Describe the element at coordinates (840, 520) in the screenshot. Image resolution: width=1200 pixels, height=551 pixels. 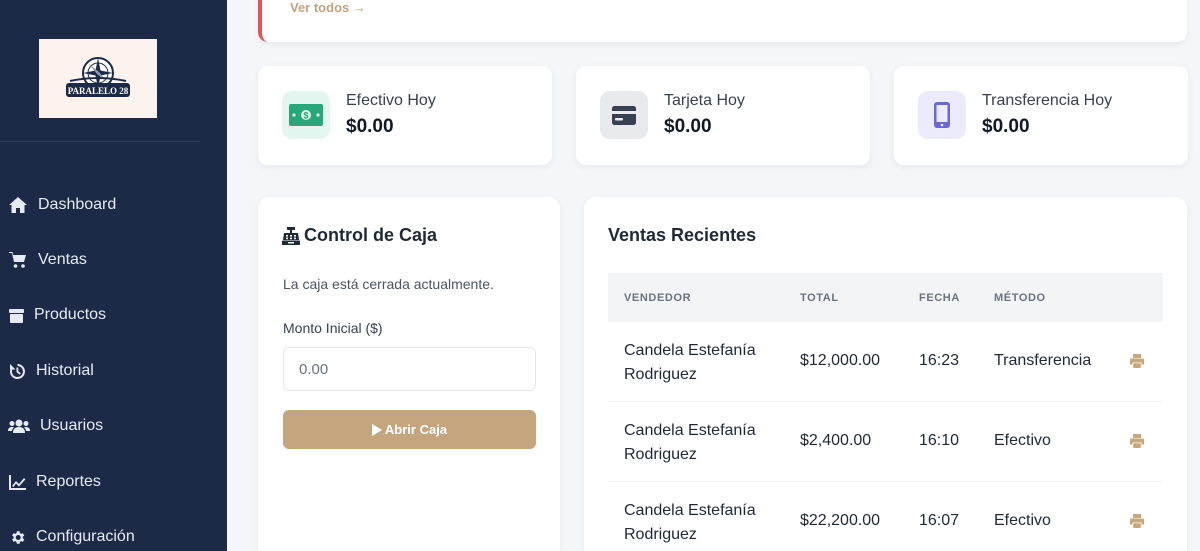
I see `total-cell: $22,200.00` at that location.